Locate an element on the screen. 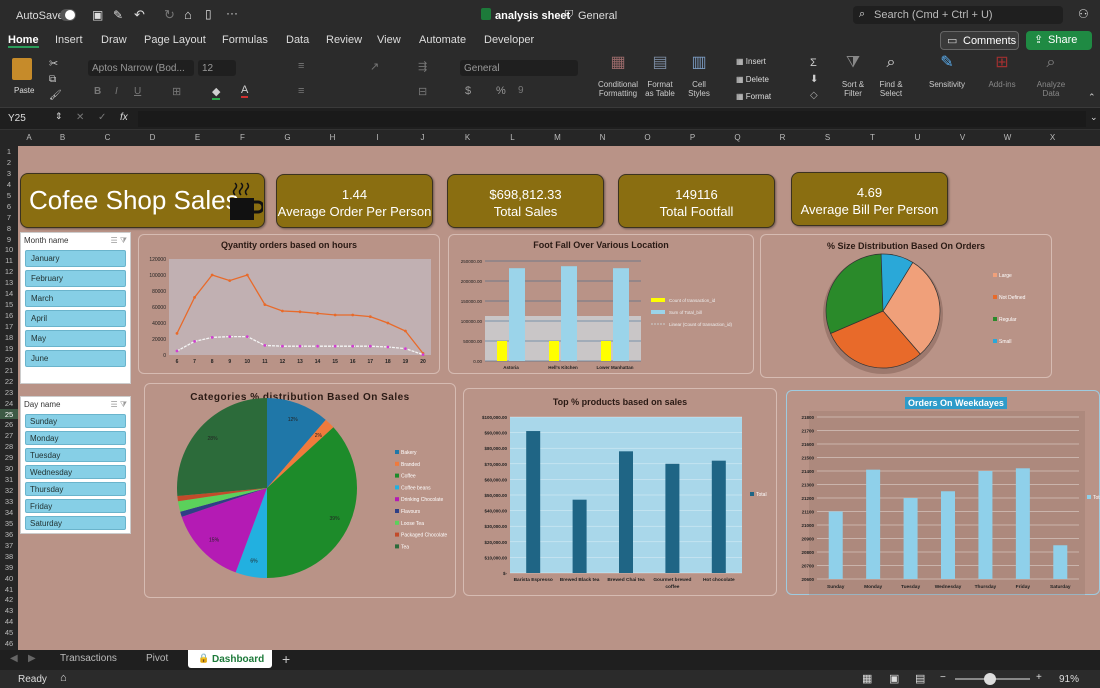 The height and width of the screenshot is (688, 1100). more-icon: ··· is located at coordinates (232, 13).